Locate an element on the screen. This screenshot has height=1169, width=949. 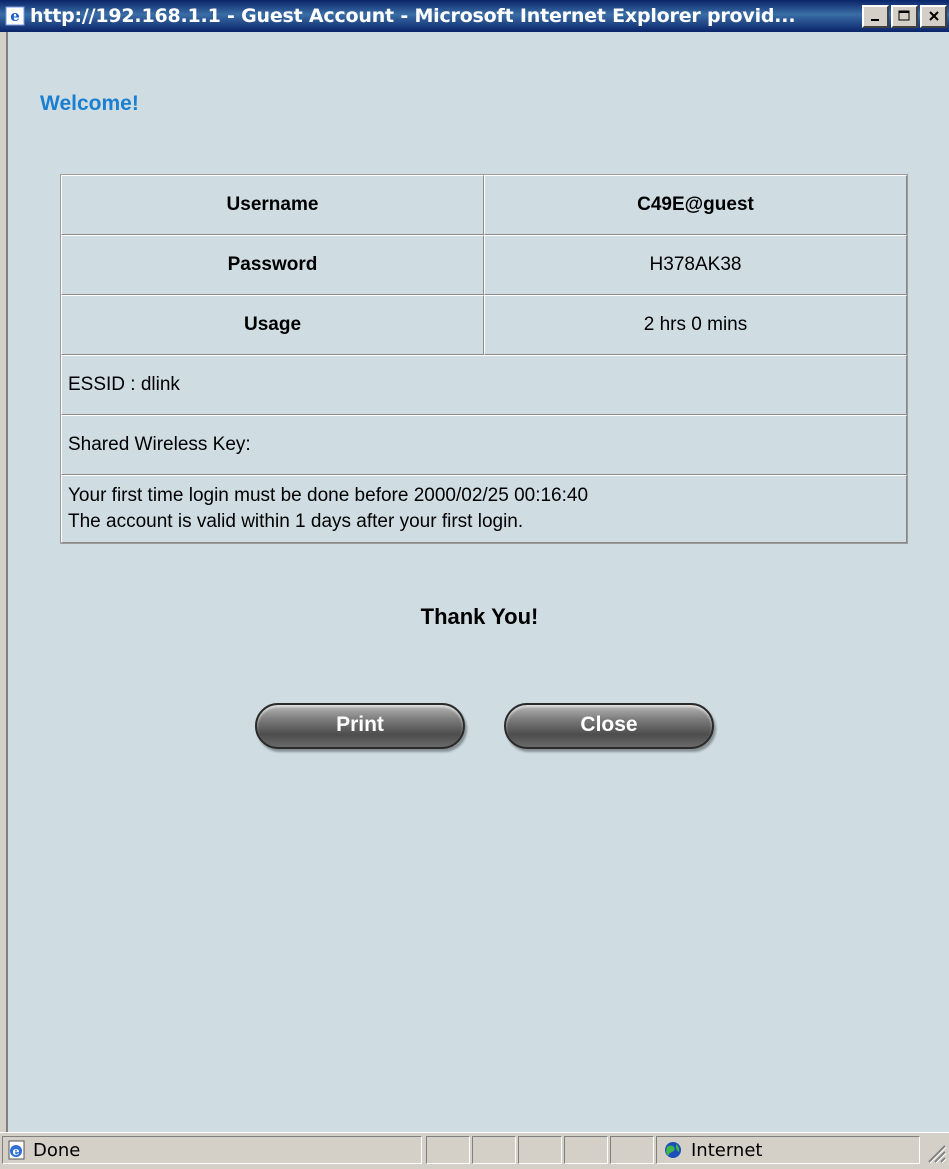
table-row: ESSID : dlink is located at coordinates (484, 385).